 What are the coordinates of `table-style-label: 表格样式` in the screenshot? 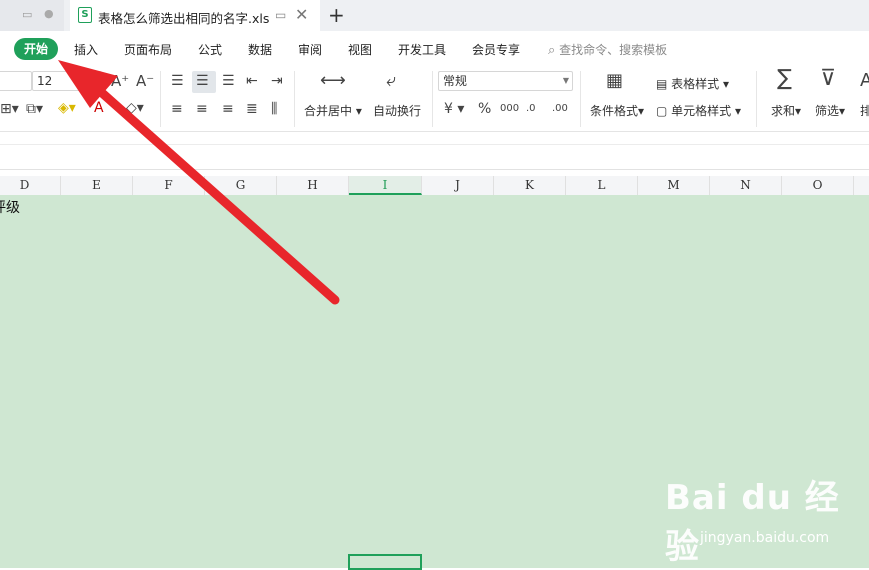 It's located at (695, 84).